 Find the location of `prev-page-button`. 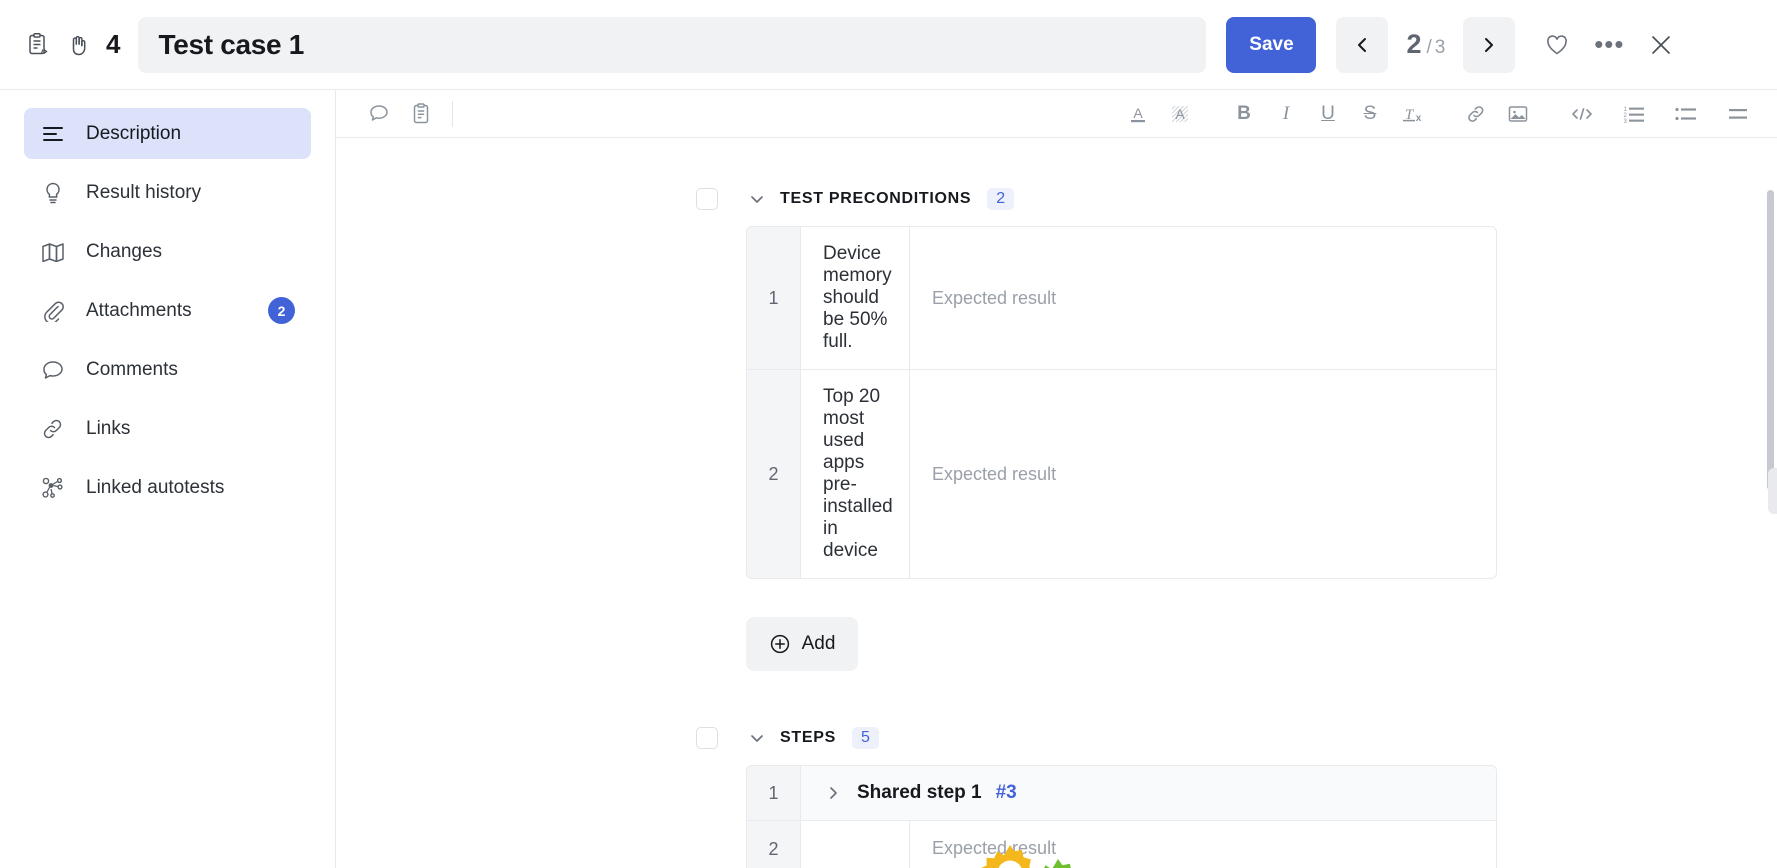

prev-page-button is located at coordinates (1362, 44).